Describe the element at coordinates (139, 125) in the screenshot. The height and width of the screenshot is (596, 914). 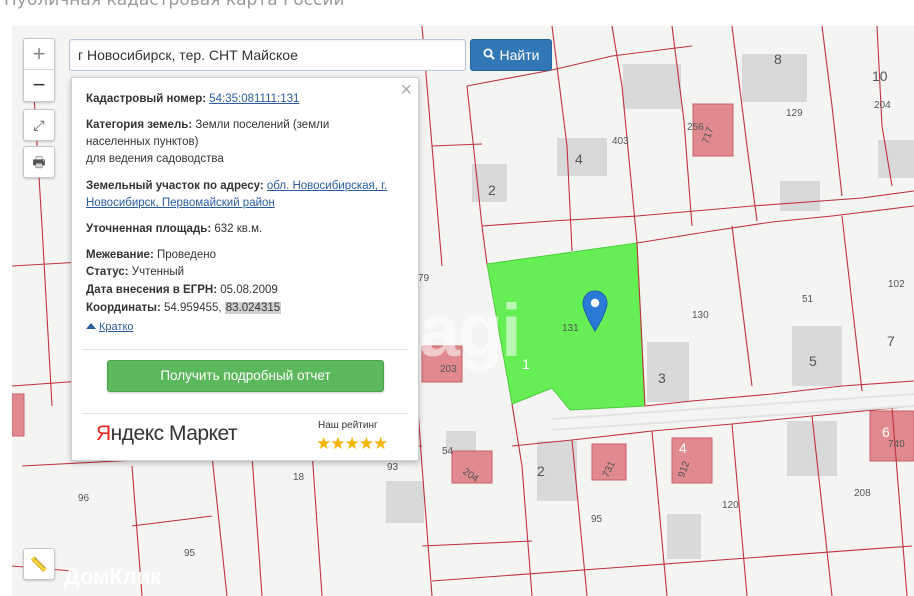
I see `land-category-label: Категория земель:` at that location.